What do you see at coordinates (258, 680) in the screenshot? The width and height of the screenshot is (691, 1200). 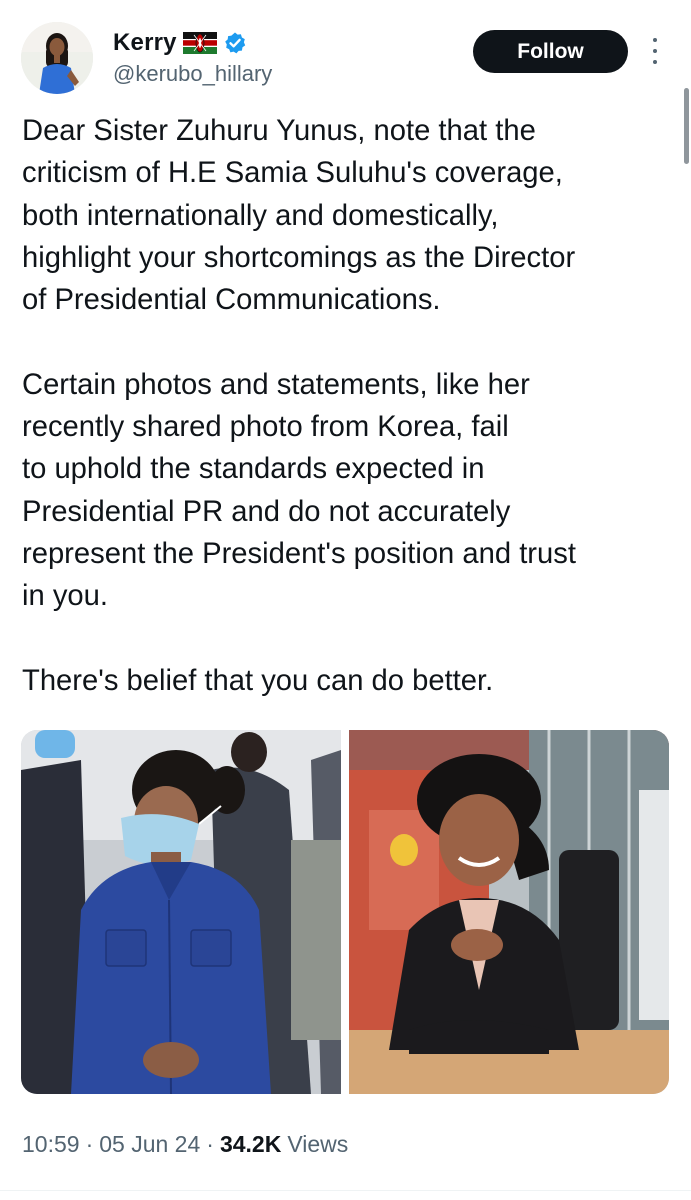 I see `text-line: There's belief that you can do better.` at bounding box center [258, 680].